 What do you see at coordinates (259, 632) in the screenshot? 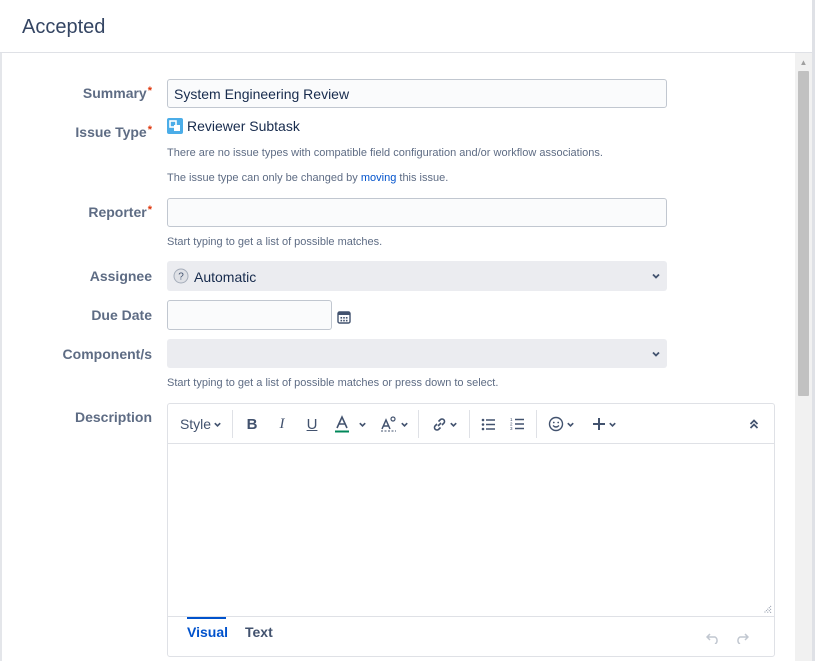
I see `tab-text: Text` at bounding box center [259, 632].